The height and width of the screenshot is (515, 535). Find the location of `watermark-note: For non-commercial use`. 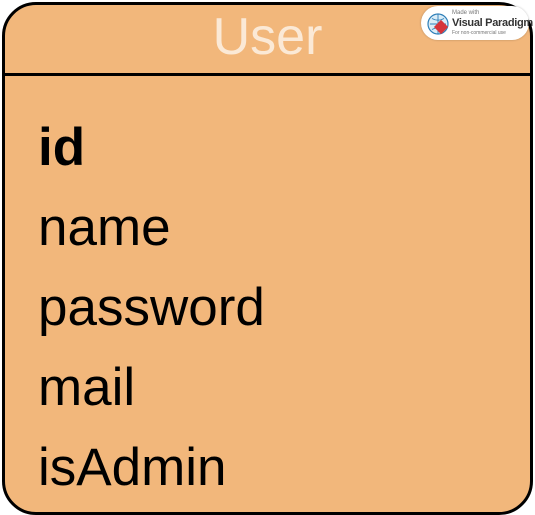

watermark-note: For non-commercial use is located at coordinates (479, 33).